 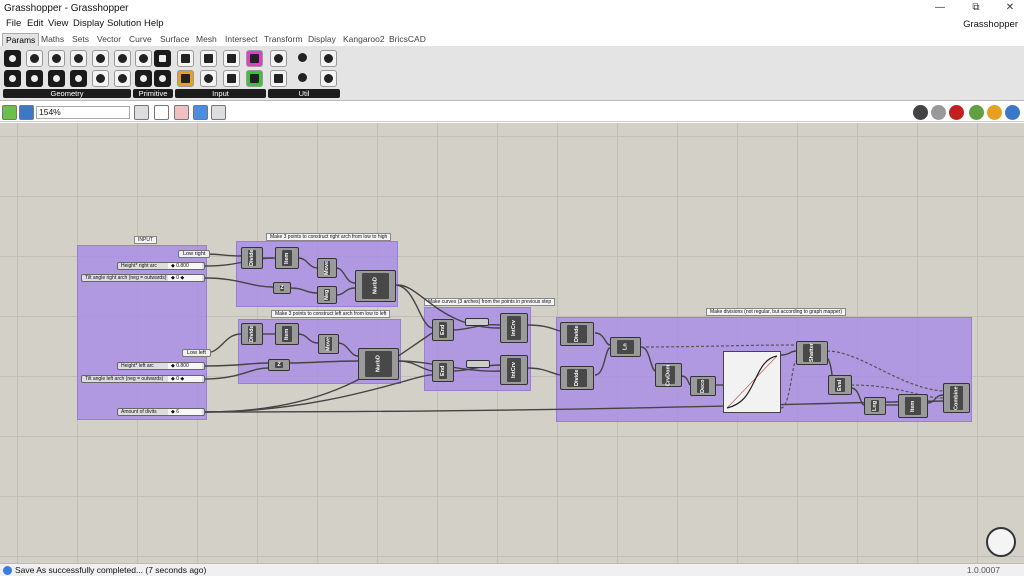 I want to click on line-component: Ln, so click(x=625, y=347).